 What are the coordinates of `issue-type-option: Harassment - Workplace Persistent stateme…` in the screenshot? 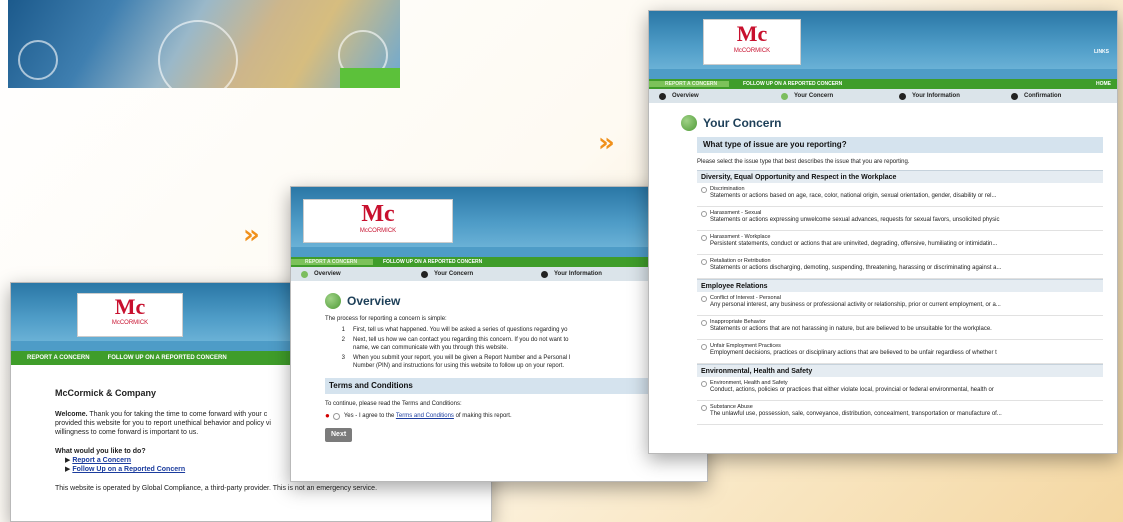 It's located at (900, 243).